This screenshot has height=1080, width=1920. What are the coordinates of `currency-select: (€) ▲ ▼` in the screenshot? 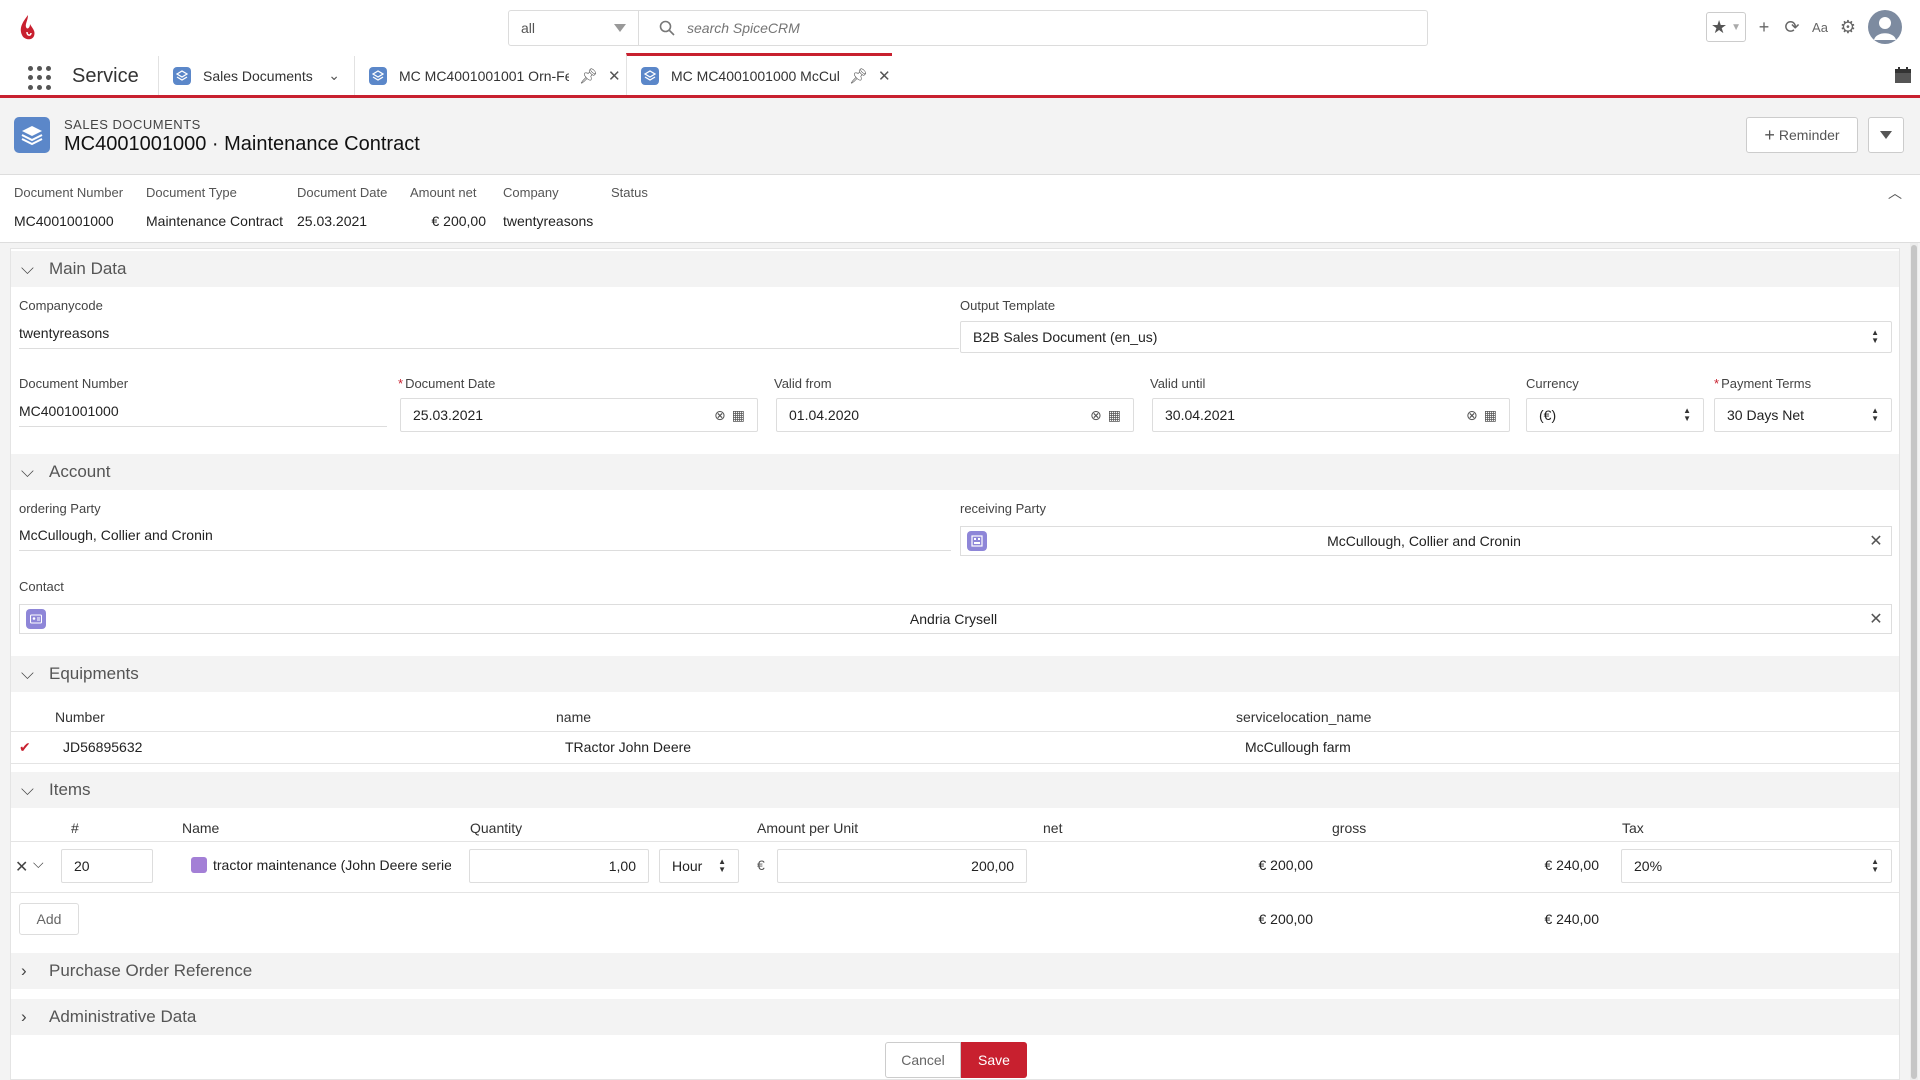 It's located at (1615, 415).